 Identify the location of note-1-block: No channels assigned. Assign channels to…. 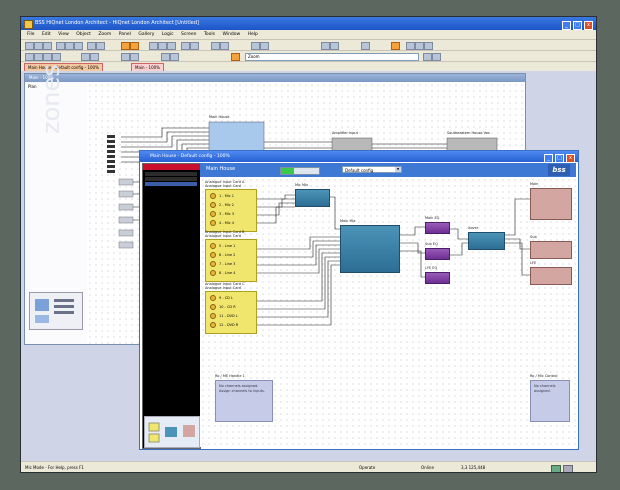
(244, 401).